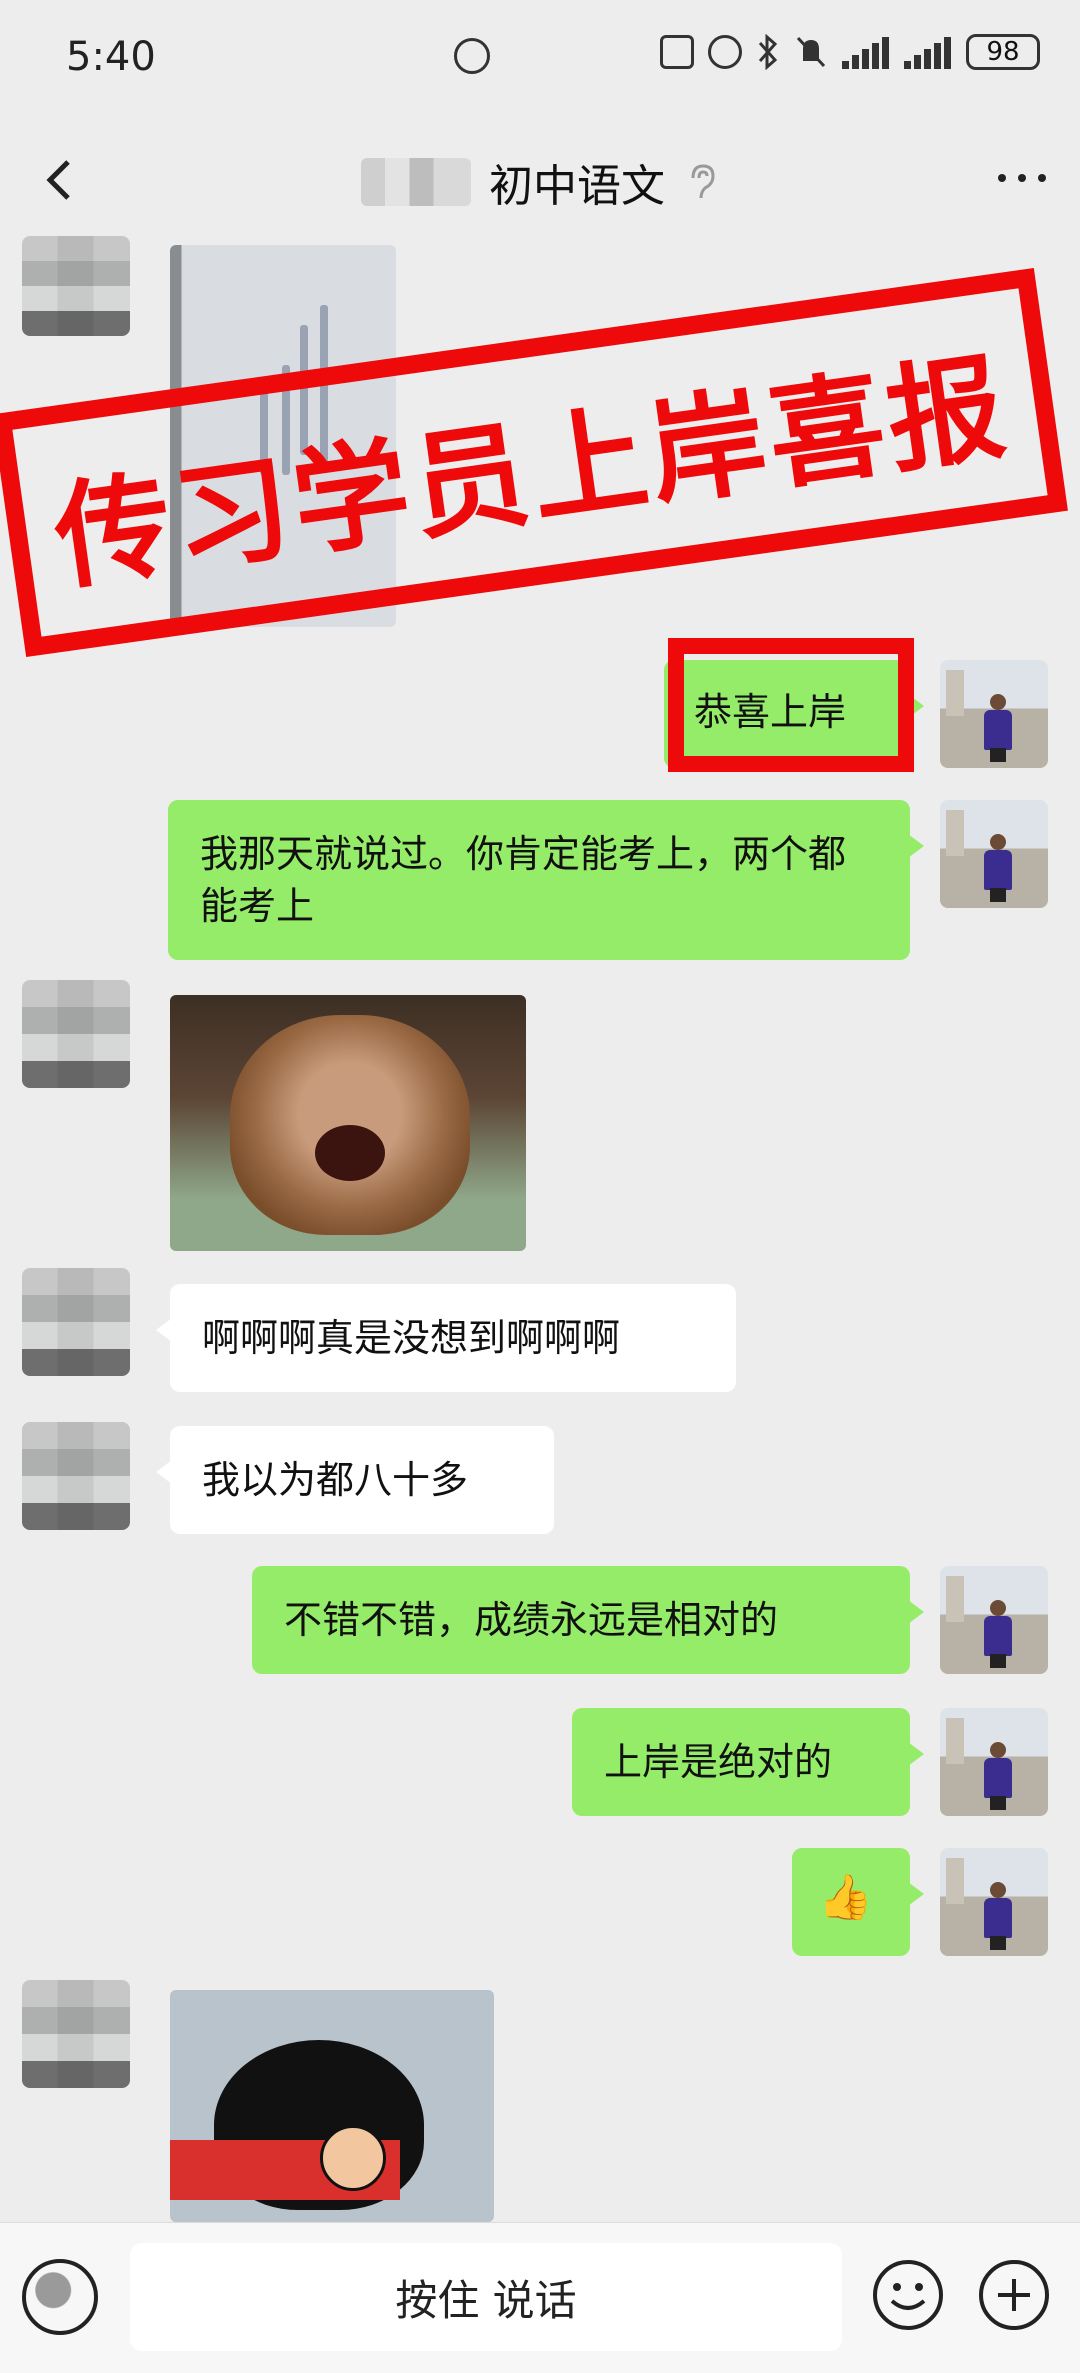  Describe the element at coordinates (416, 182) in the screenshot. I see `blurred-contact-name` at that location.